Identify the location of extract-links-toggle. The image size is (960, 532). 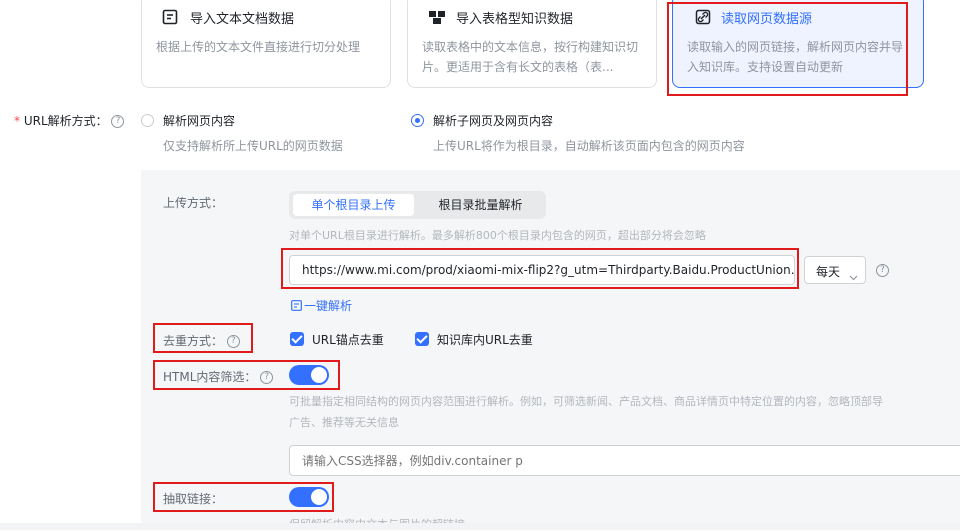
(309, 497).